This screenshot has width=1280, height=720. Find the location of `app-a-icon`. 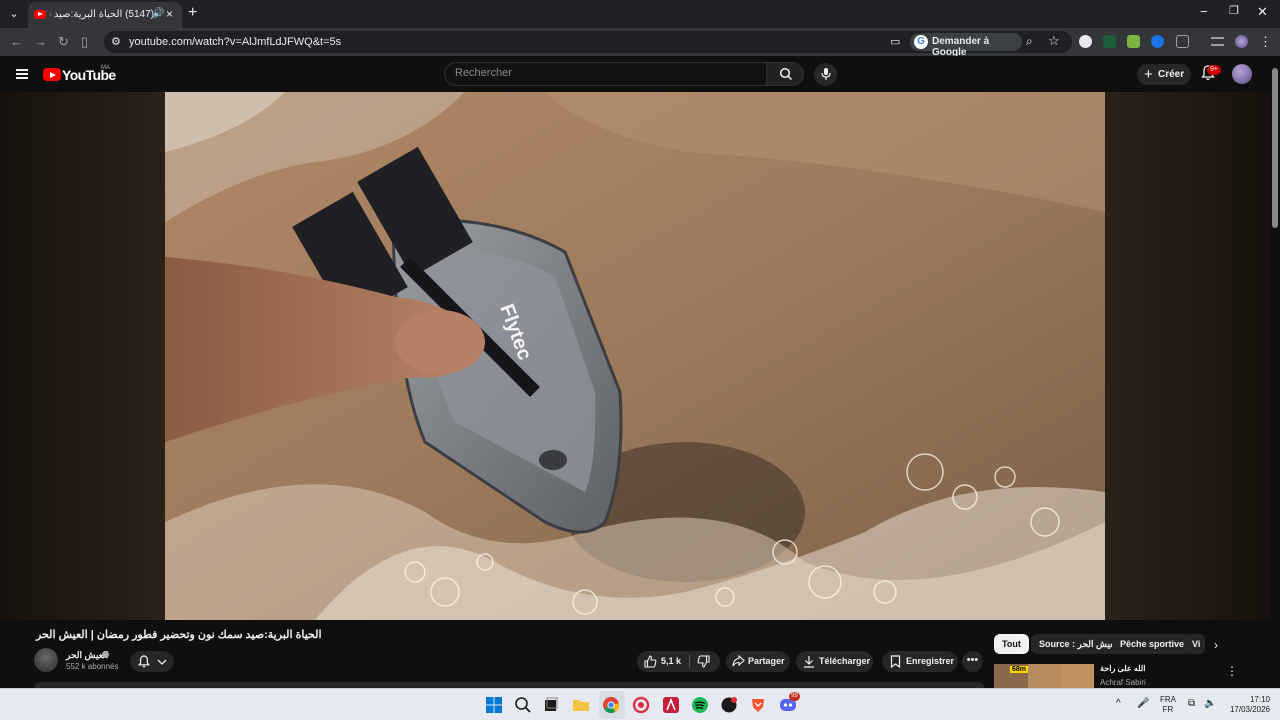

app-a-icon is located at coordinates (671, 705).